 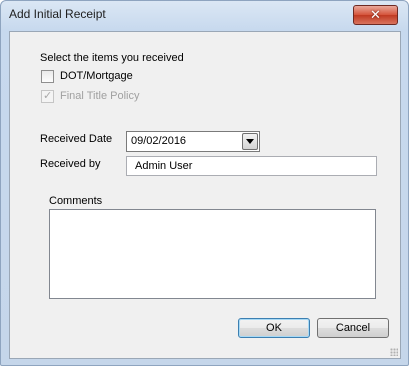 What do you see at coordinates (251, 166) in the screenshot?
I see `received-by-field: Admin User` at bounding box center [251, 166].